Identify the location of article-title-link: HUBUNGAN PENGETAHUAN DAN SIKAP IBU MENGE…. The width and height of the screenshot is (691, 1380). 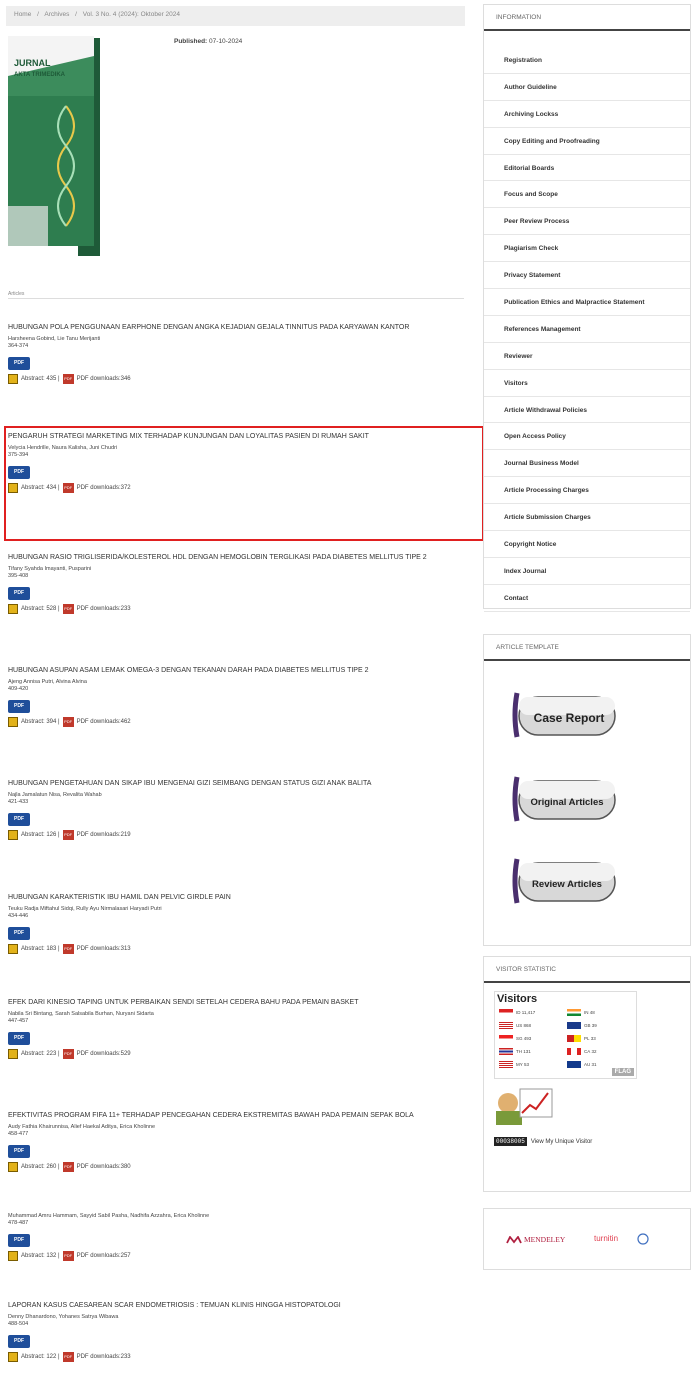
(237, 783).